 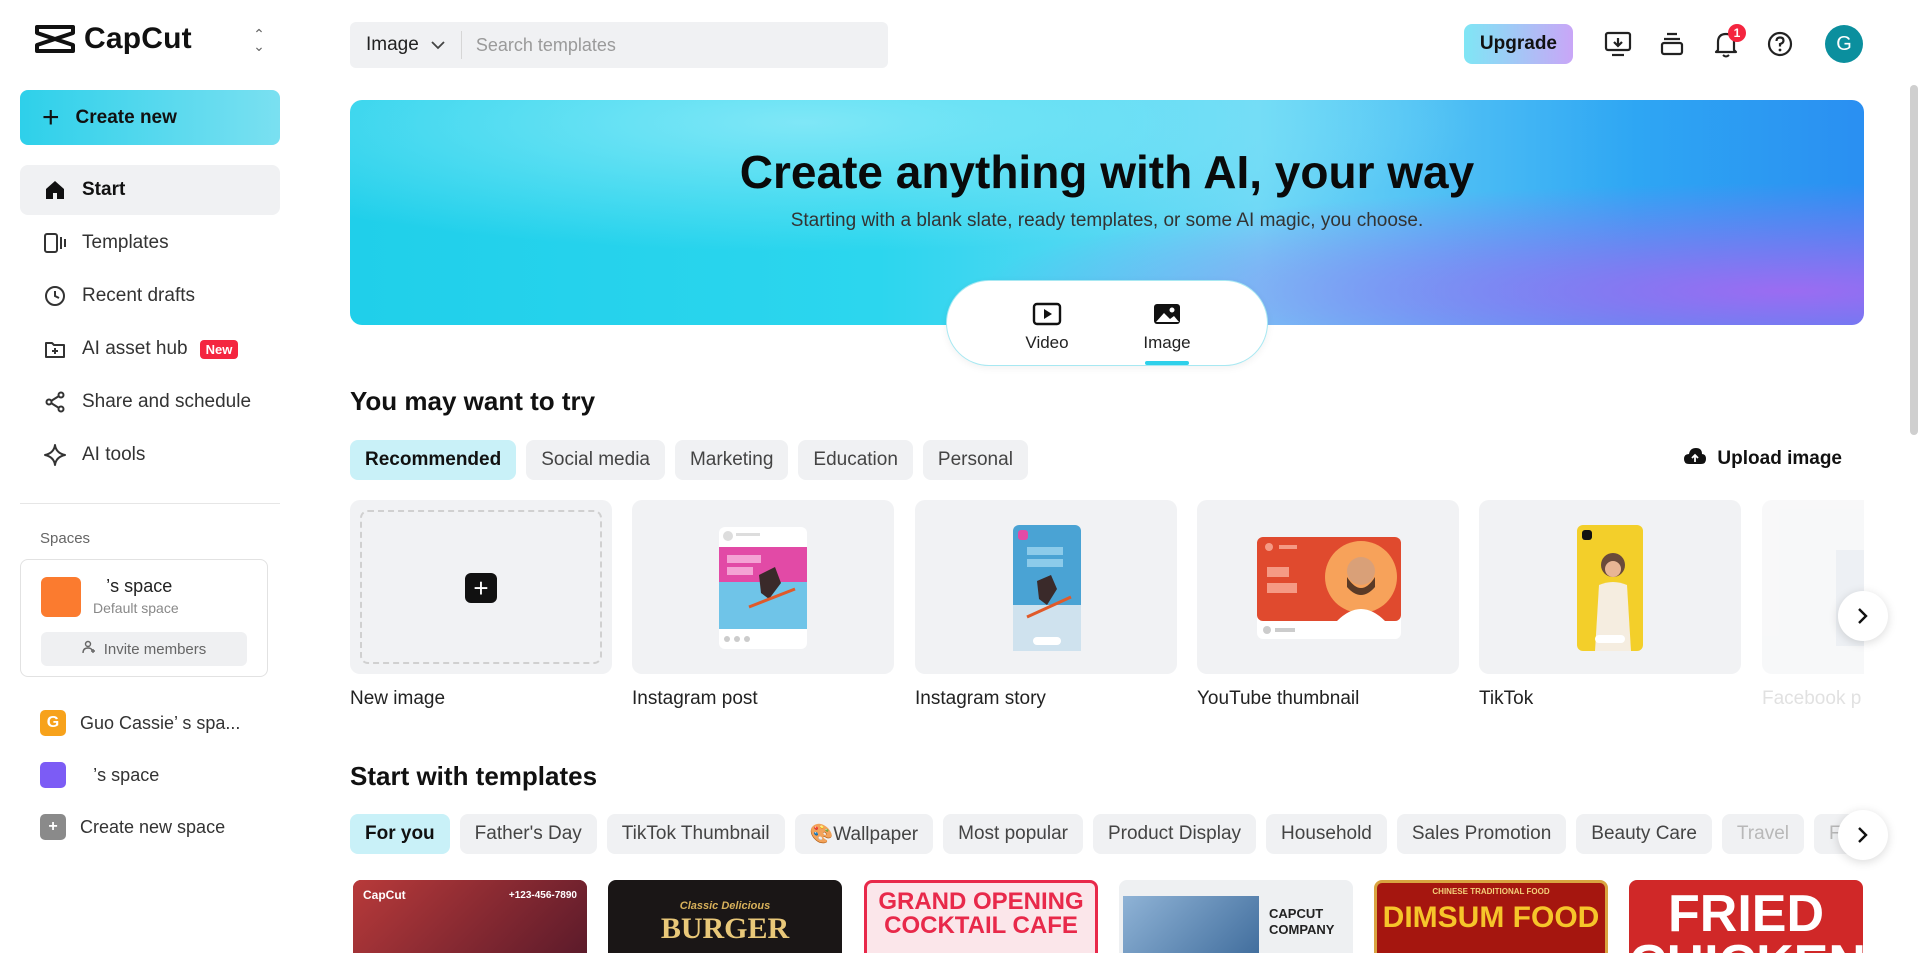 What do you see at coordinates (259, 40) in the screenshot?
I see `workspace-switch-icon: ⌃ ⌄` at bounding box center [259, 40].